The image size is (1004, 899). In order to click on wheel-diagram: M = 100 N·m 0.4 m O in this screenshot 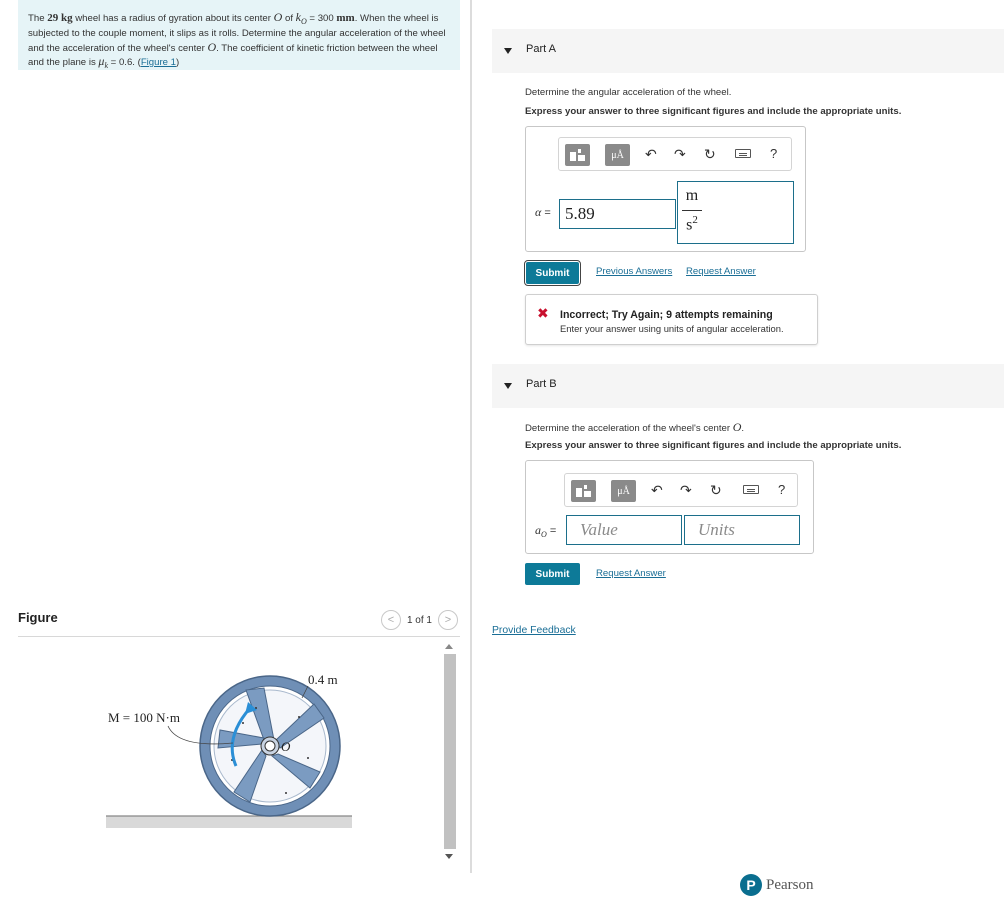, I will do `click(229, 750)`.